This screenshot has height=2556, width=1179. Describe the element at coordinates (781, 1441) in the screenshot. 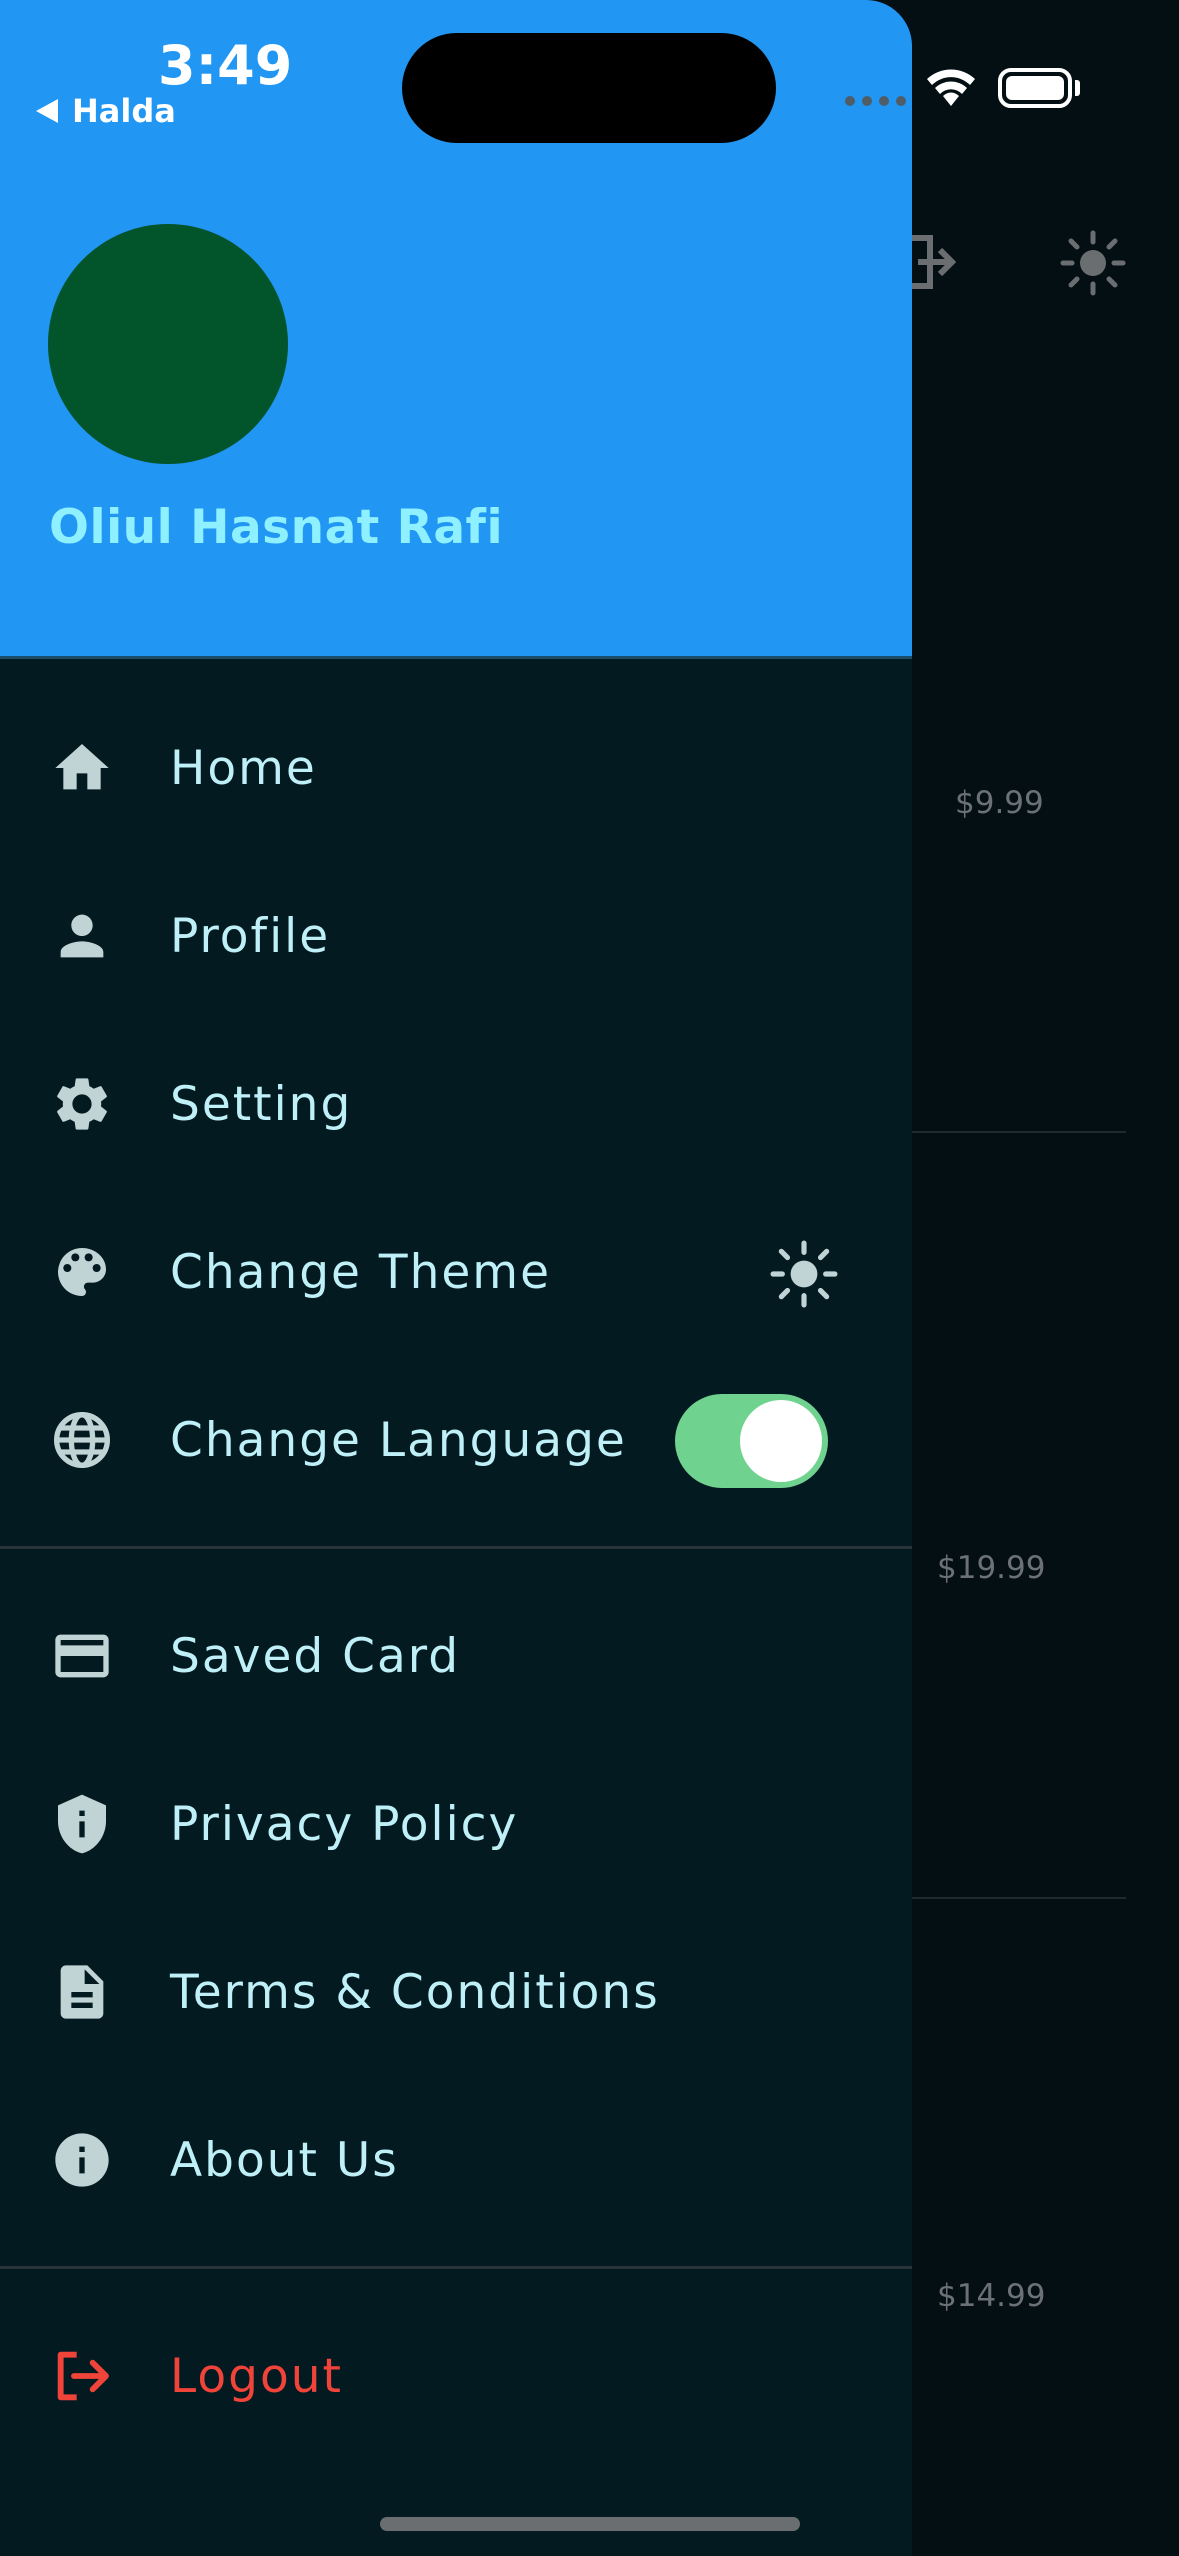

I see `switch-knob` at that location.